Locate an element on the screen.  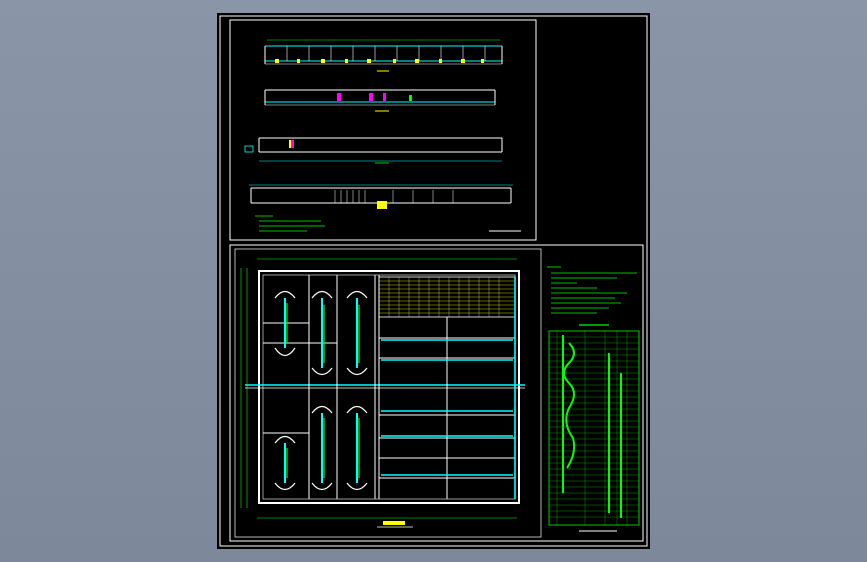
plan-title-block is located at coordinates (395, 524).